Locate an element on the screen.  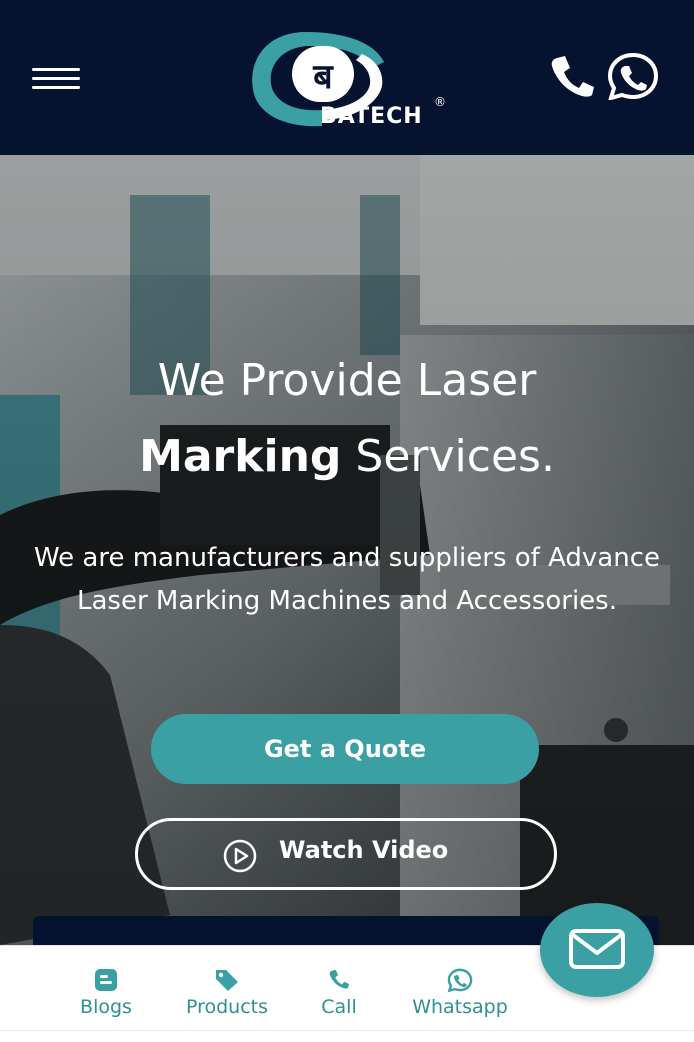
blog-icon is located at coordinates (106, 980).